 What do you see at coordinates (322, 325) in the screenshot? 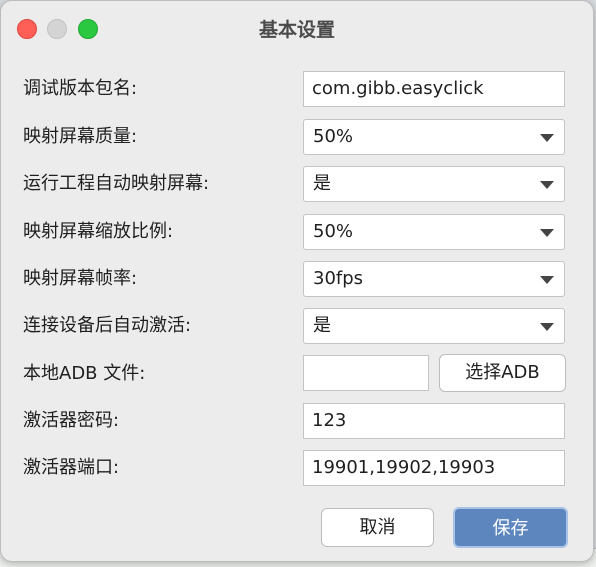
I see `auto-activate-value: 是` at bounding box center [322, 325].